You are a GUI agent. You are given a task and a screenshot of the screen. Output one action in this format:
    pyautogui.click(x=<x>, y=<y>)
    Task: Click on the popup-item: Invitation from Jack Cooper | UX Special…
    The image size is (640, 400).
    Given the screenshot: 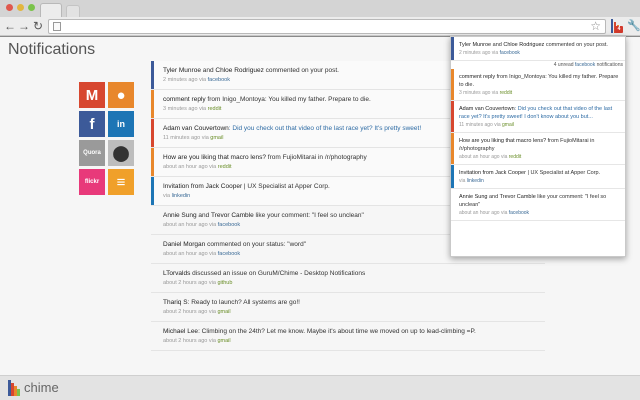 What is the action you would take?
    pyautogui.click(x=538, y=177)
    